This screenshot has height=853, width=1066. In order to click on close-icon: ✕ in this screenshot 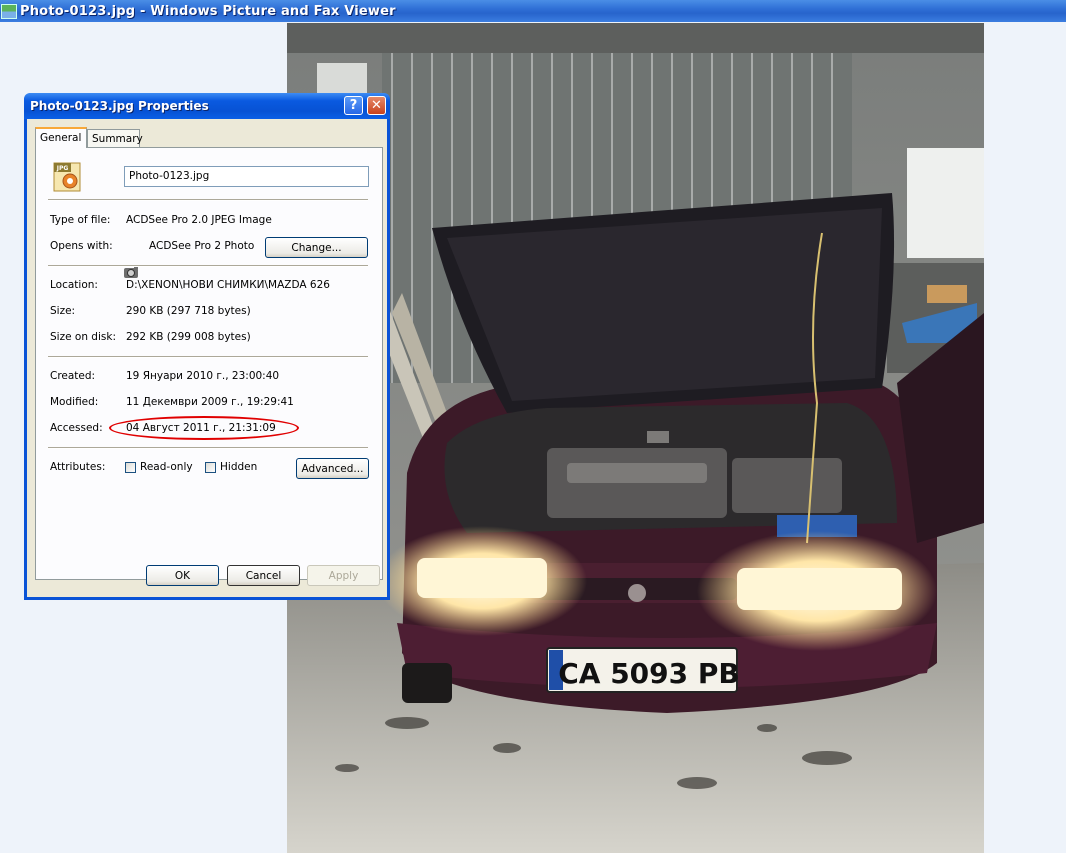, I will do `click(376, 105)`.